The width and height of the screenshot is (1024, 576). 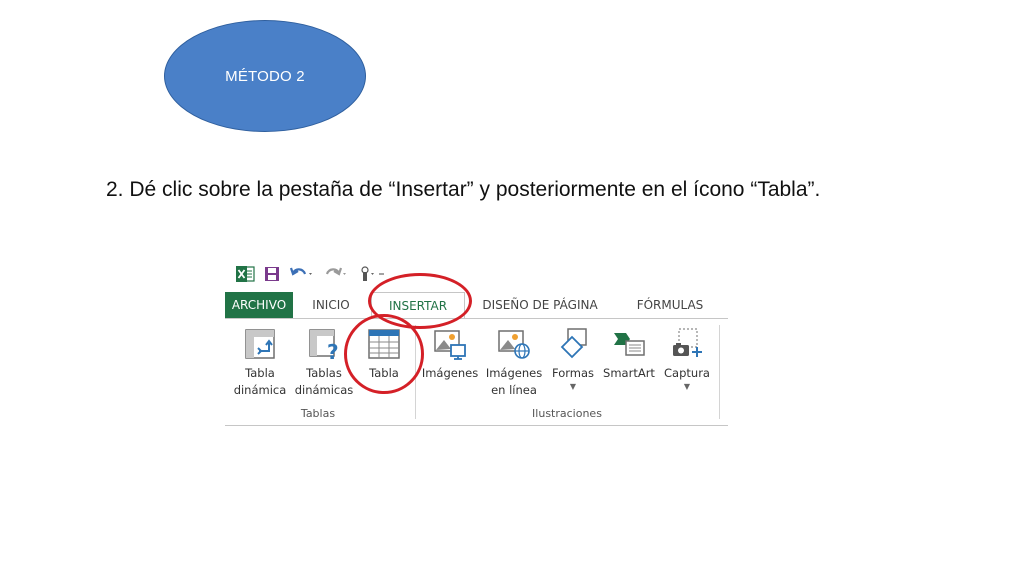 I want to click on screenshot-button: Captura ▼, so click(x=687, y=359).